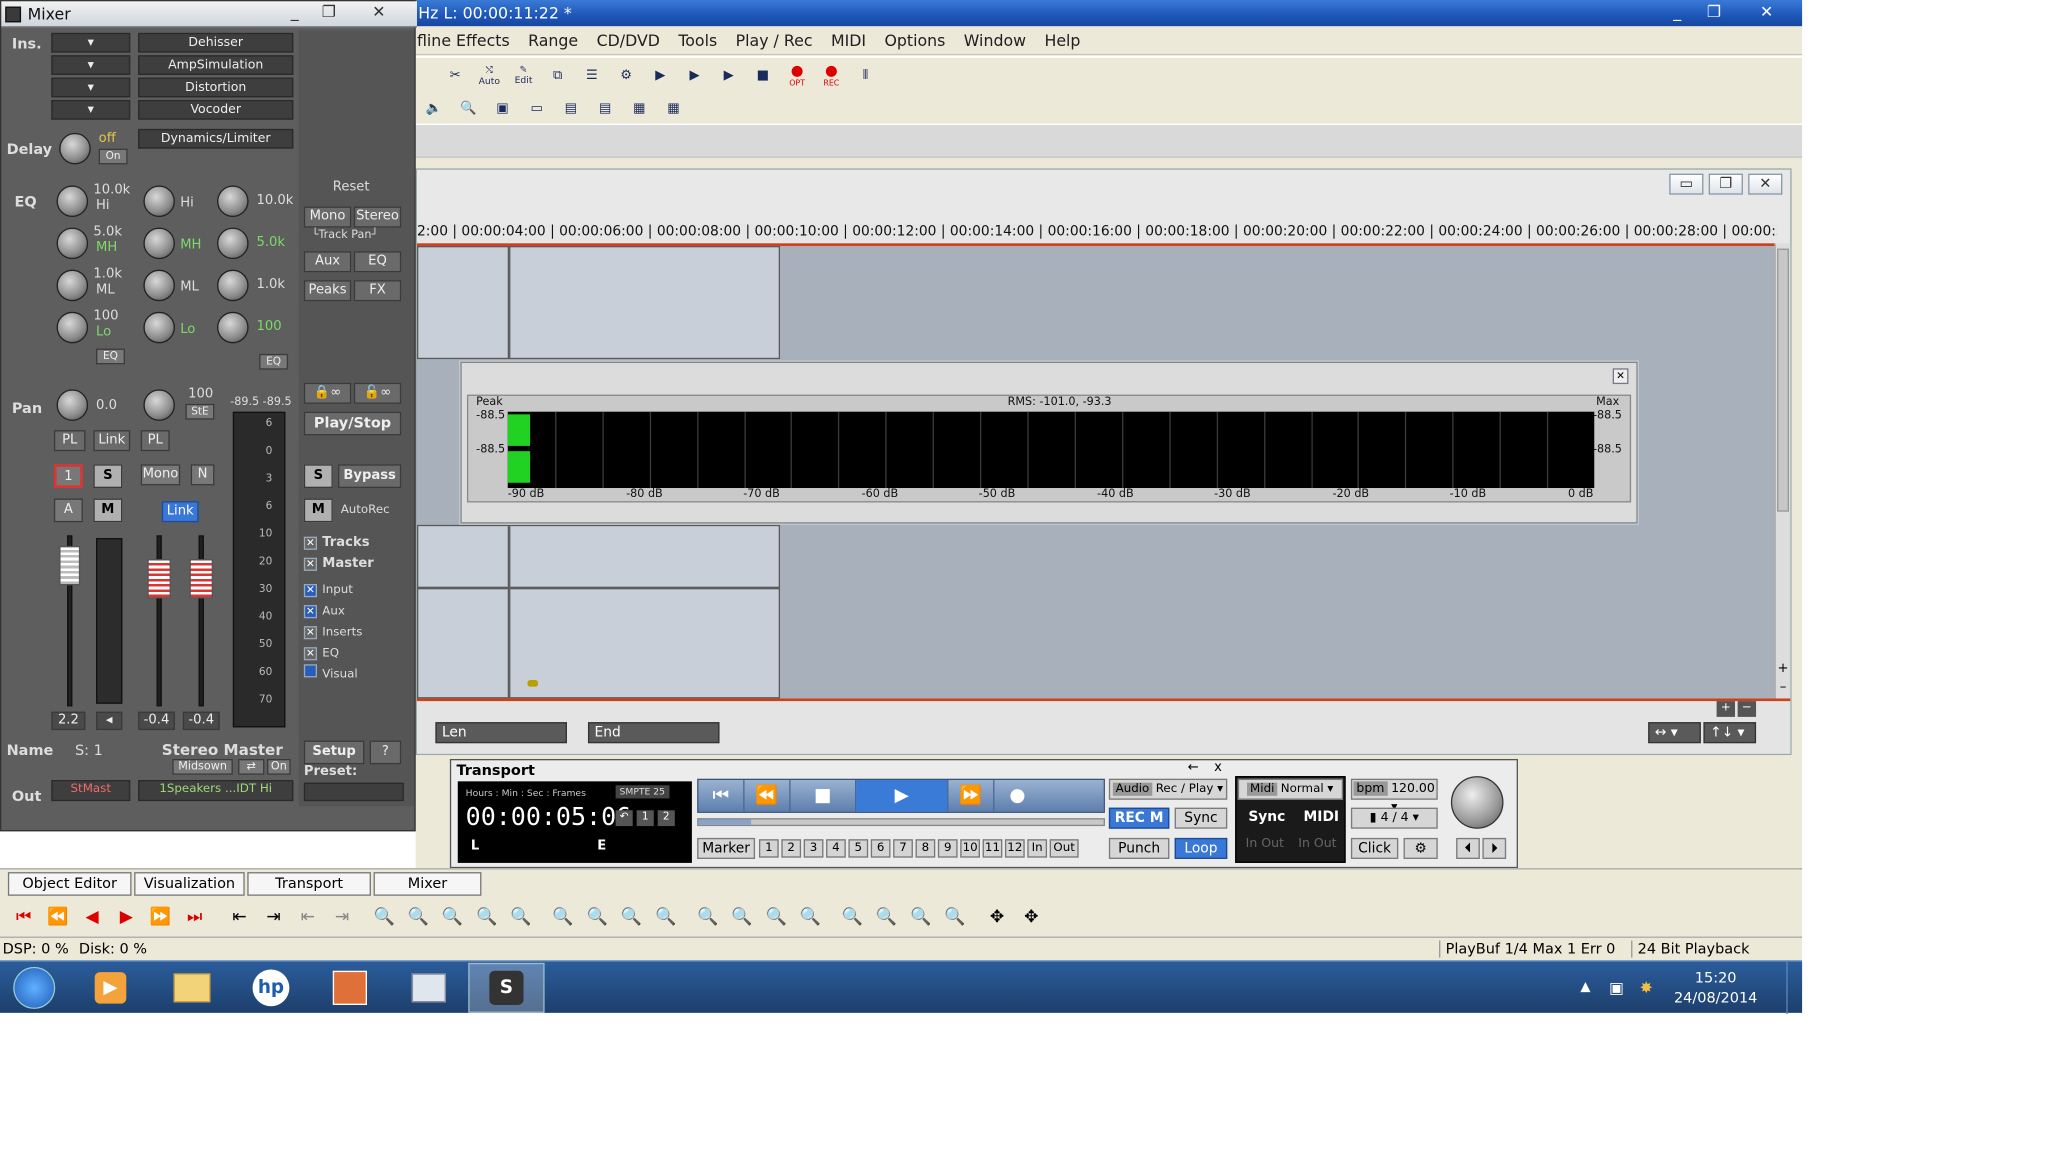 The image size is (2049, 1152). What do you see at coordinates (72, 405) in the screenshot?
I see `ch1-pan-knob` at bounding box center [72, 405].